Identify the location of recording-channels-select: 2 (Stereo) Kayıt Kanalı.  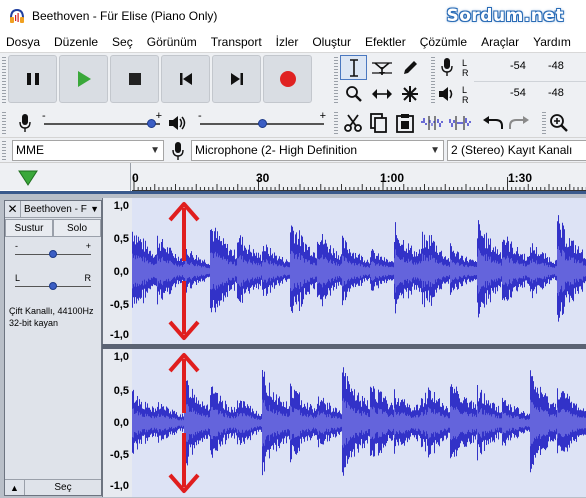
(516, 150).